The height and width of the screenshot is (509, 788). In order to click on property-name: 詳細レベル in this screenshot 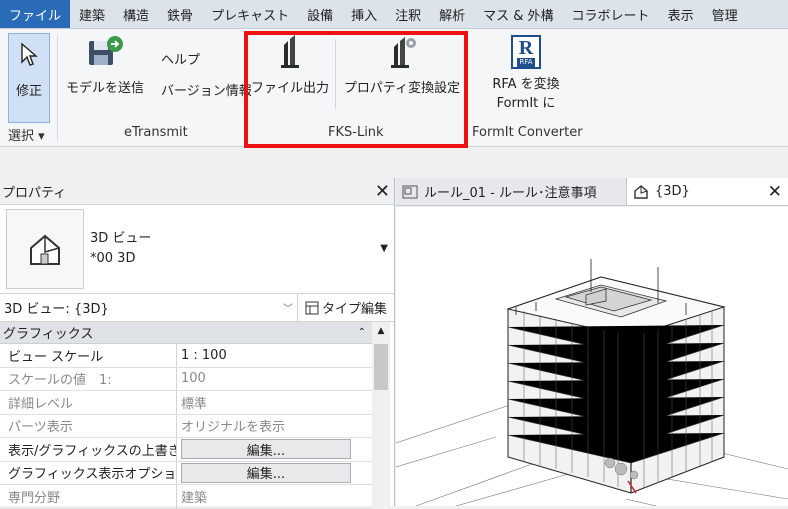, I will do `click(88, 402)`.